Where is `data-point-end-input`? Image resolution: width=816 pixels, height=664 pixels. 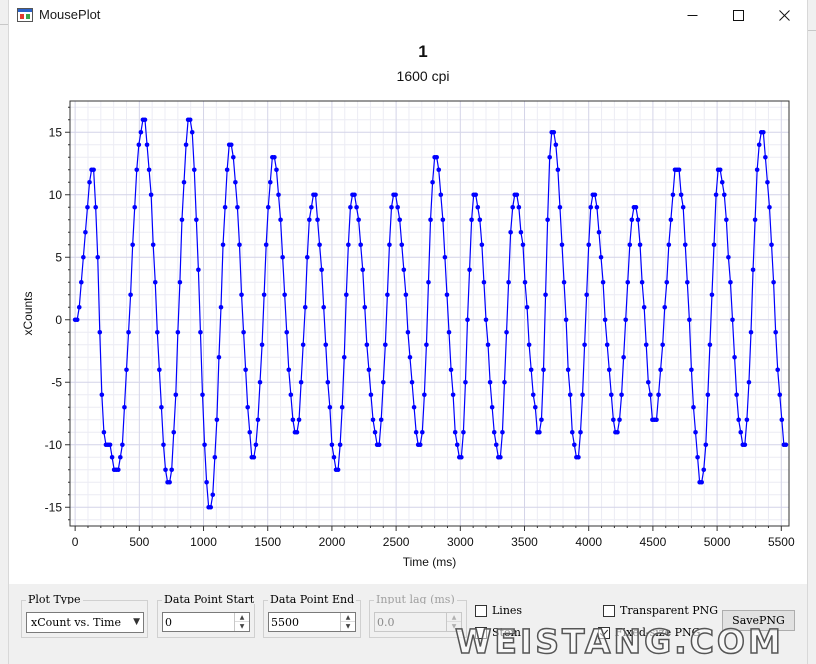 data-point-end-input is located at coordinates (303, 622).